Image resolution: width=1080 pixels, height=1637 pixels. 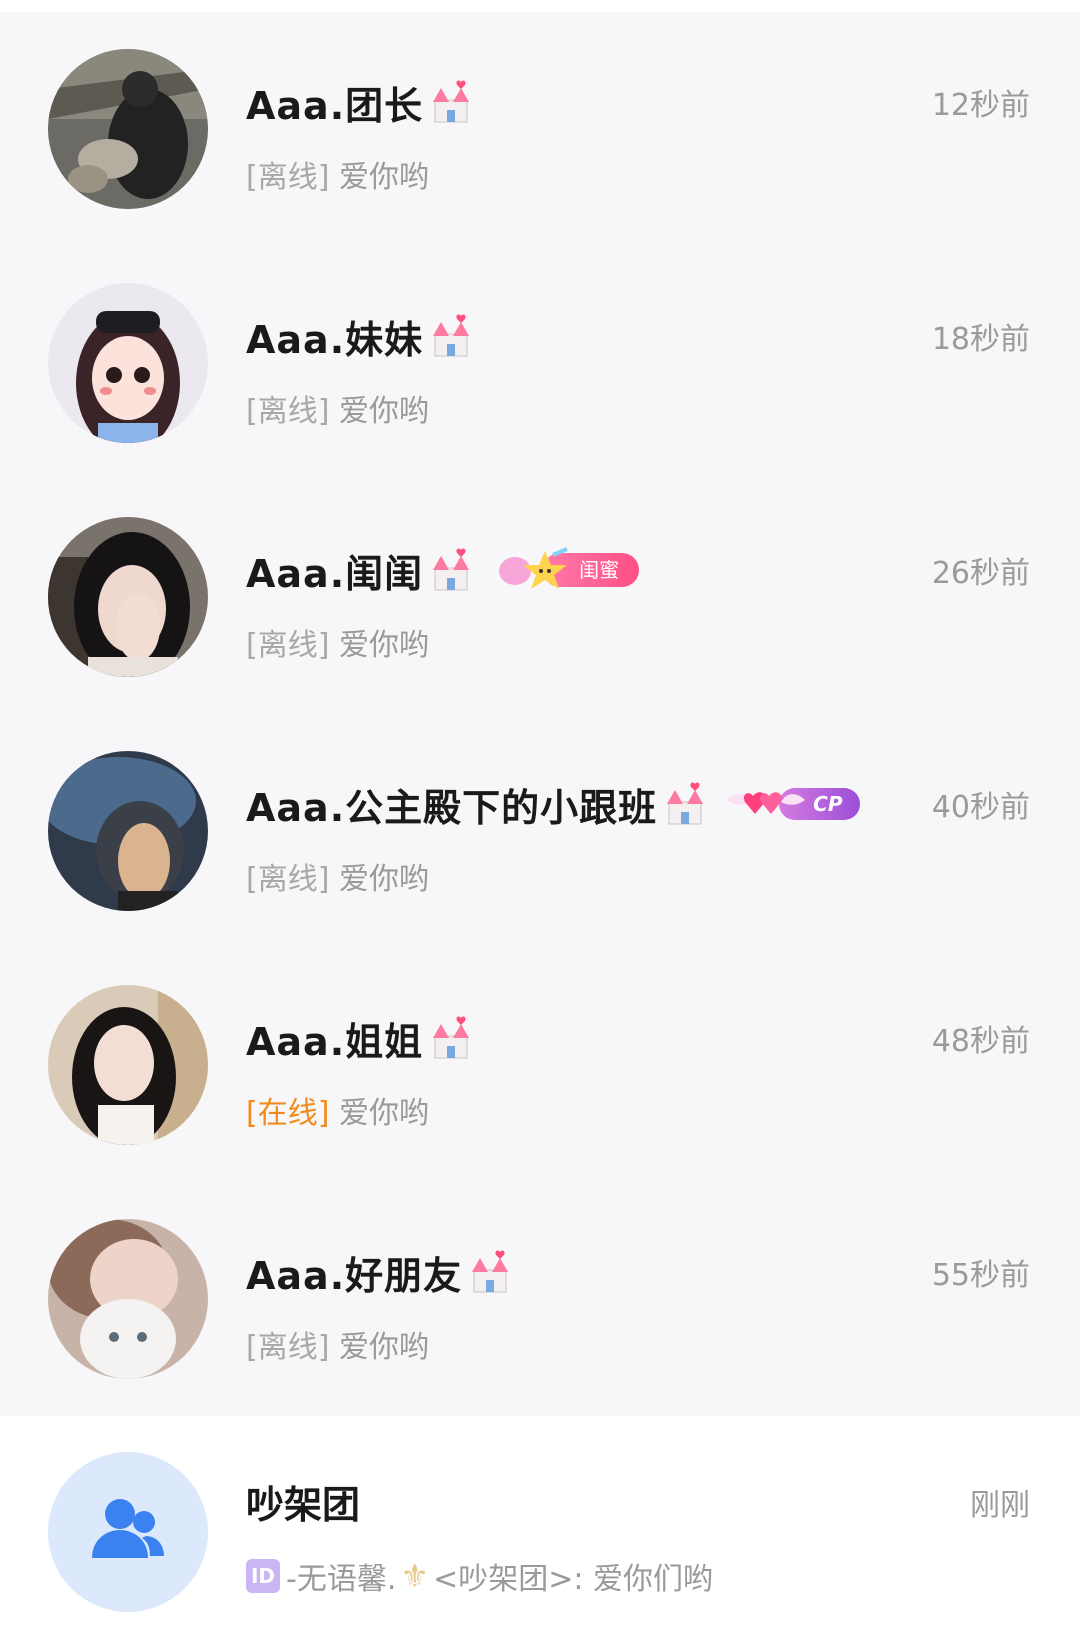 I want to click on timestamp: 18秒前, so click(x=980, y=339).